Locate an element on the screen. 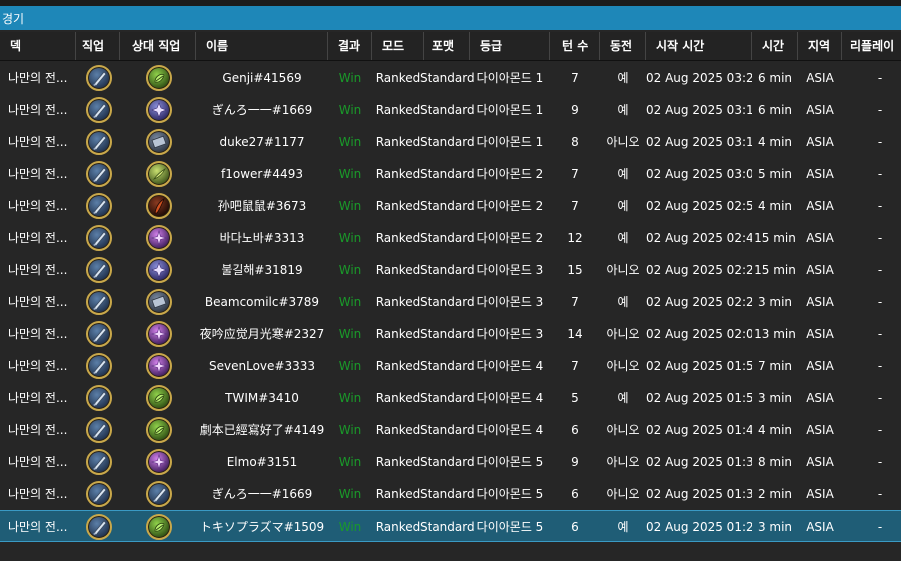 The height and width of the screenshot is (561, 901). player-name-cell: 孙吧鼠鼠#3673 is located at coordinates (262, 206).